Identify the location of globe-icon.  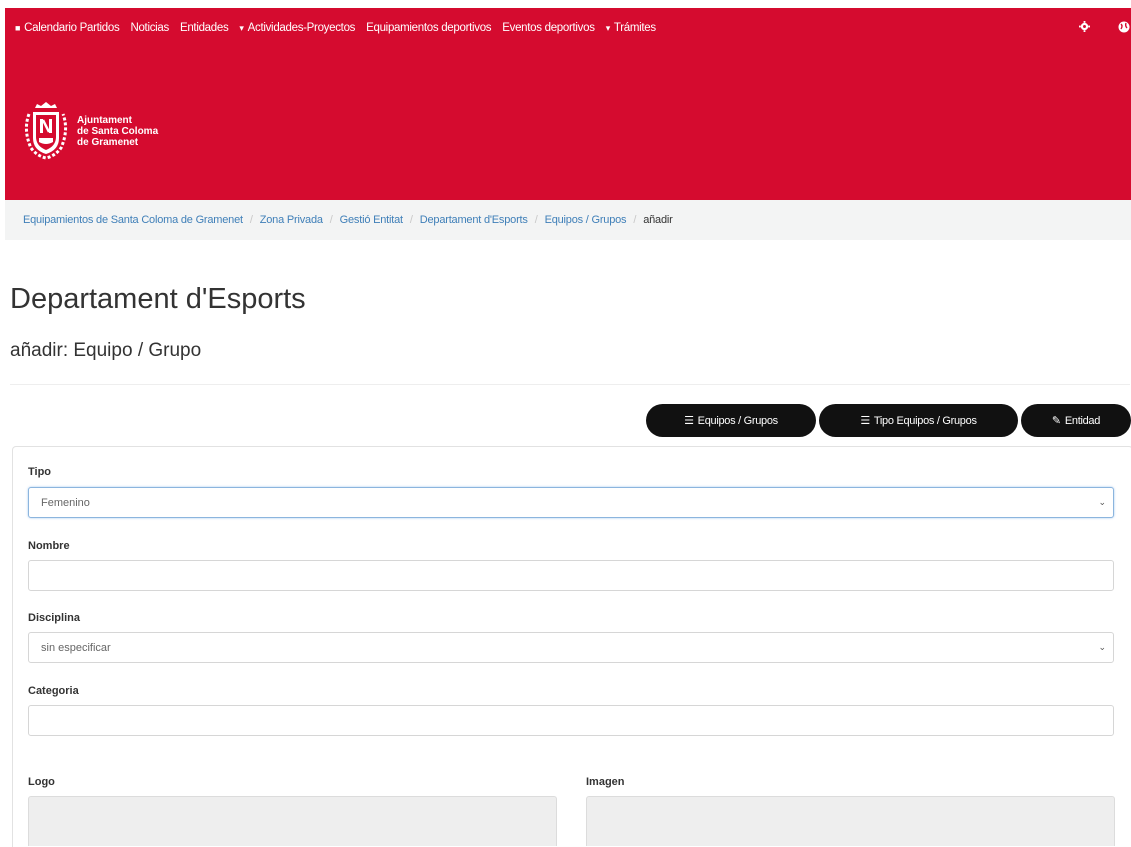
(1124, 28).